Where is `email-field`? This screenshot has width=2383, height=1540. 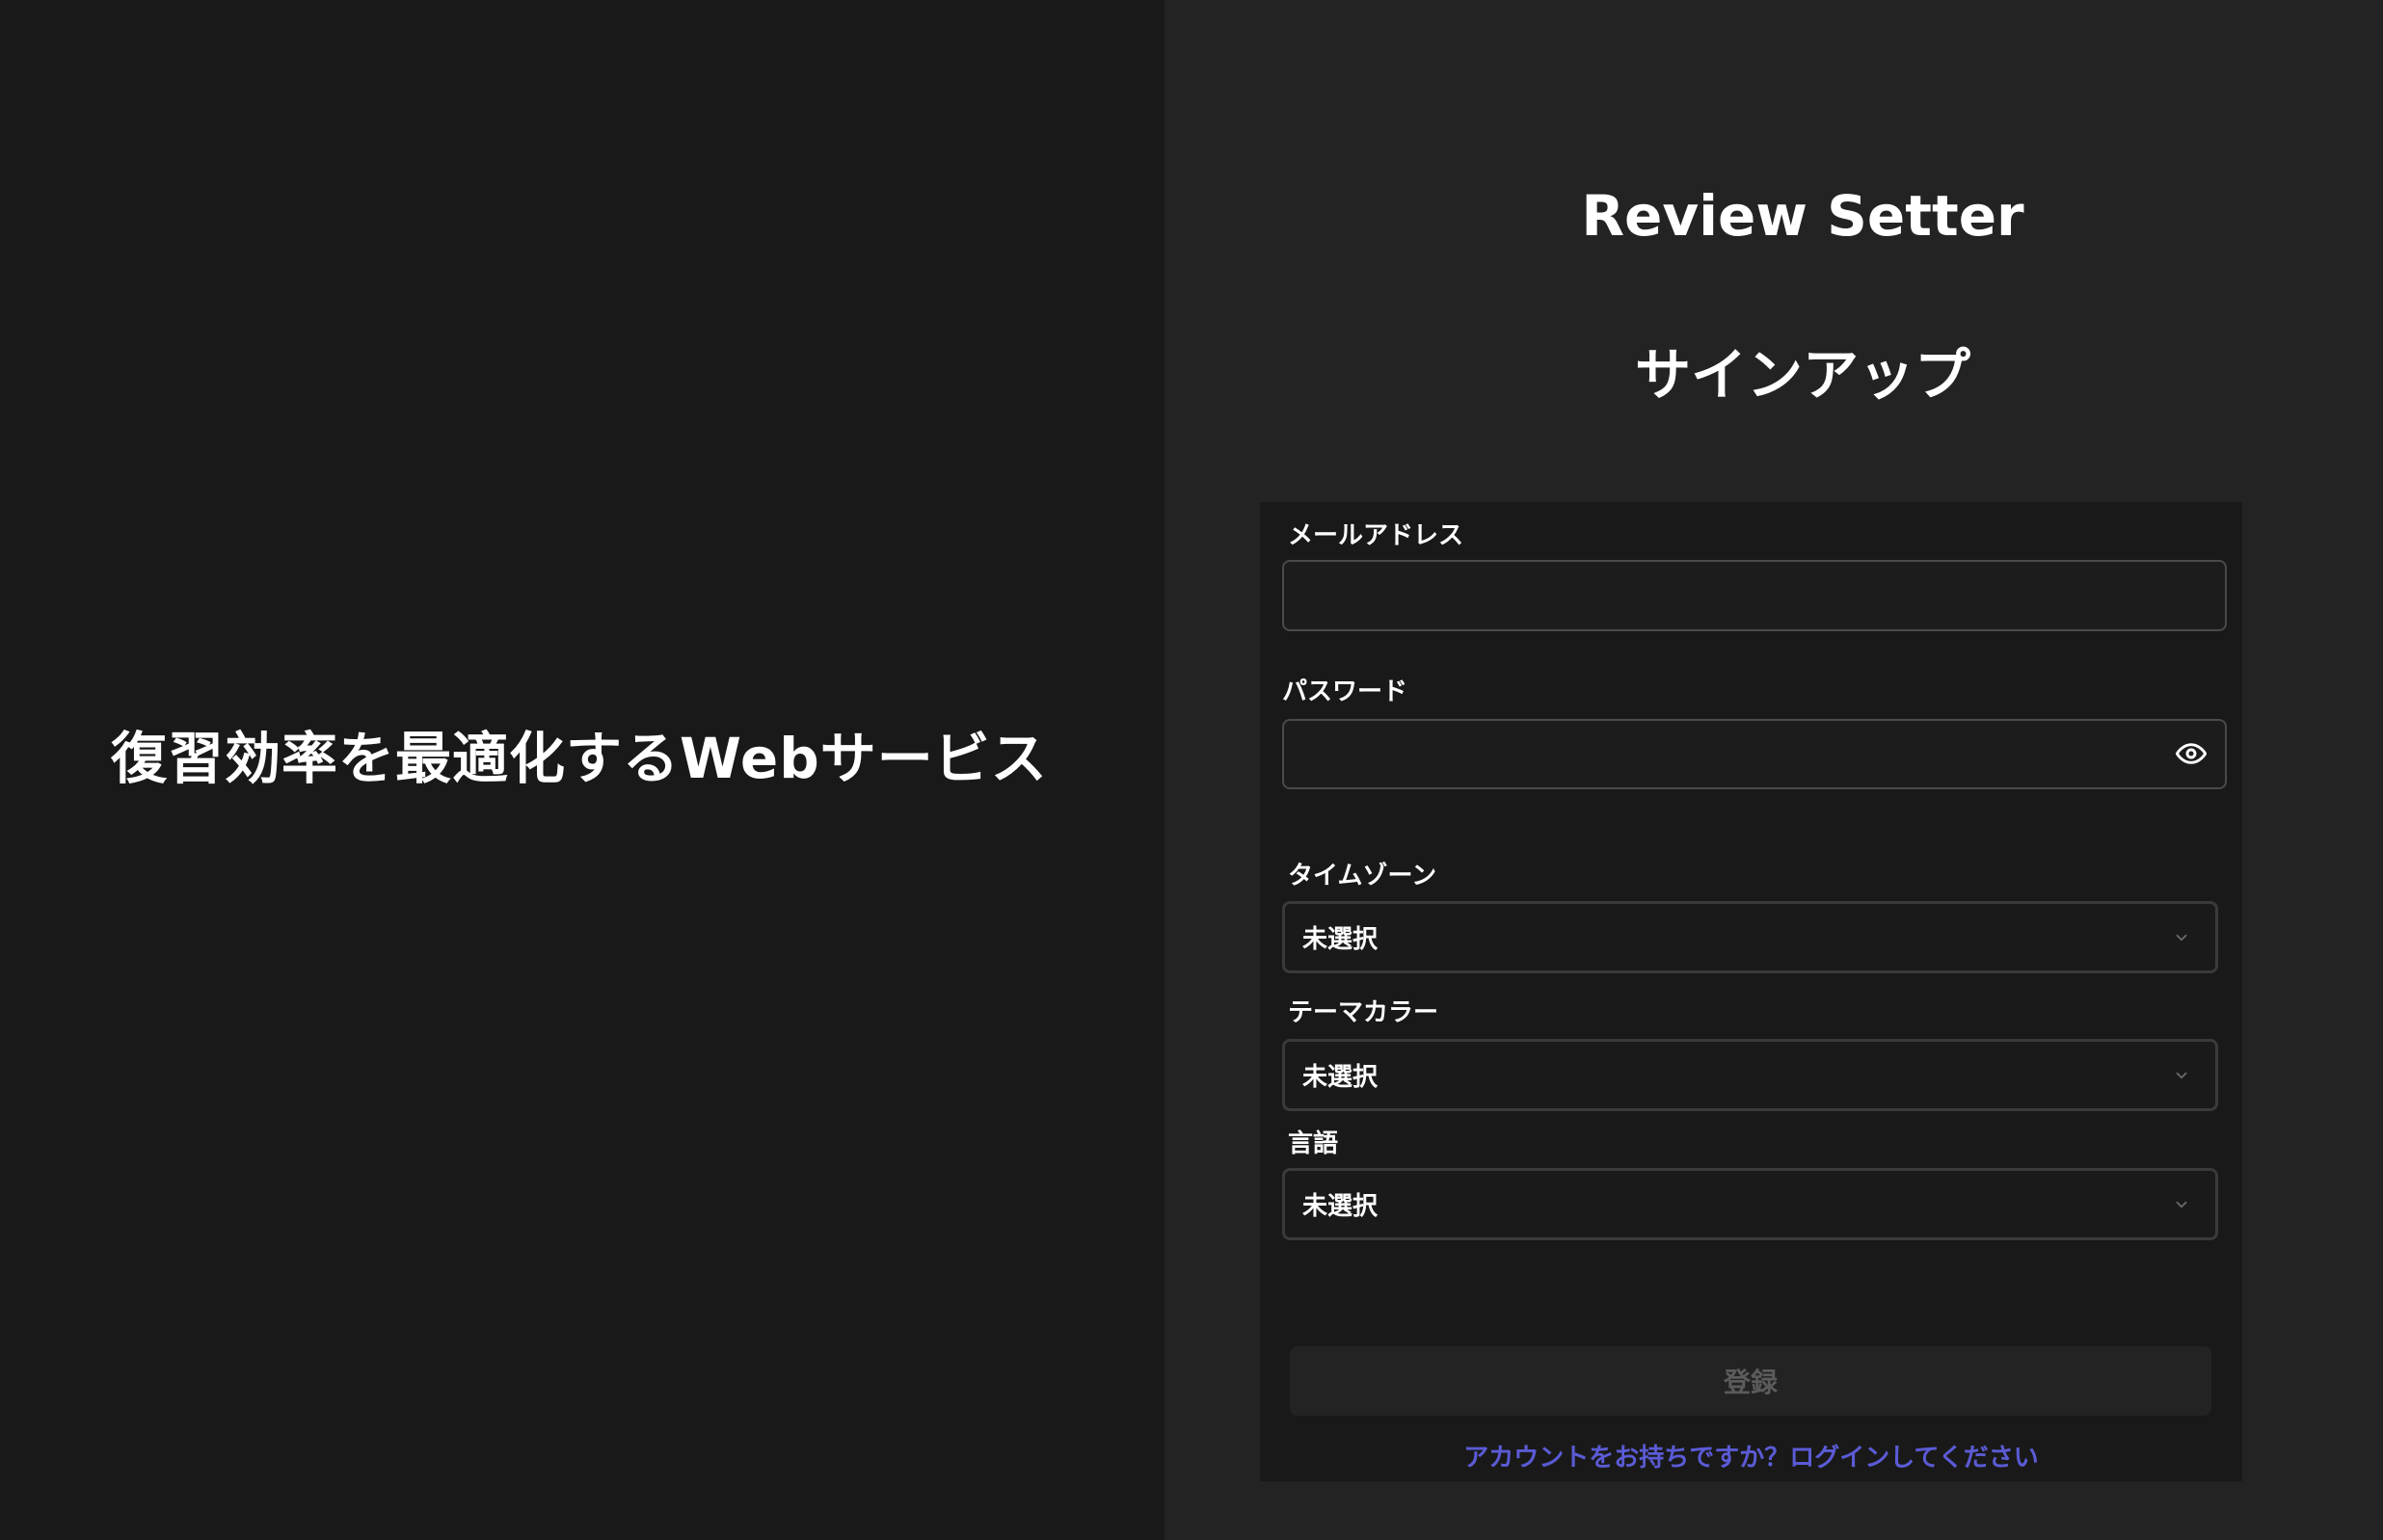
email-field is located at coordinates (1755, 595).